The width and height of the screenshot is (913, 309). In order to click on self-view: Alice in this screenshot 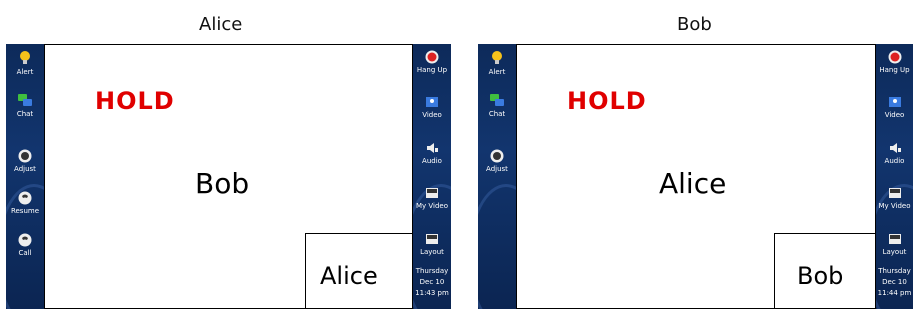, I will do `click(359, 271)`.